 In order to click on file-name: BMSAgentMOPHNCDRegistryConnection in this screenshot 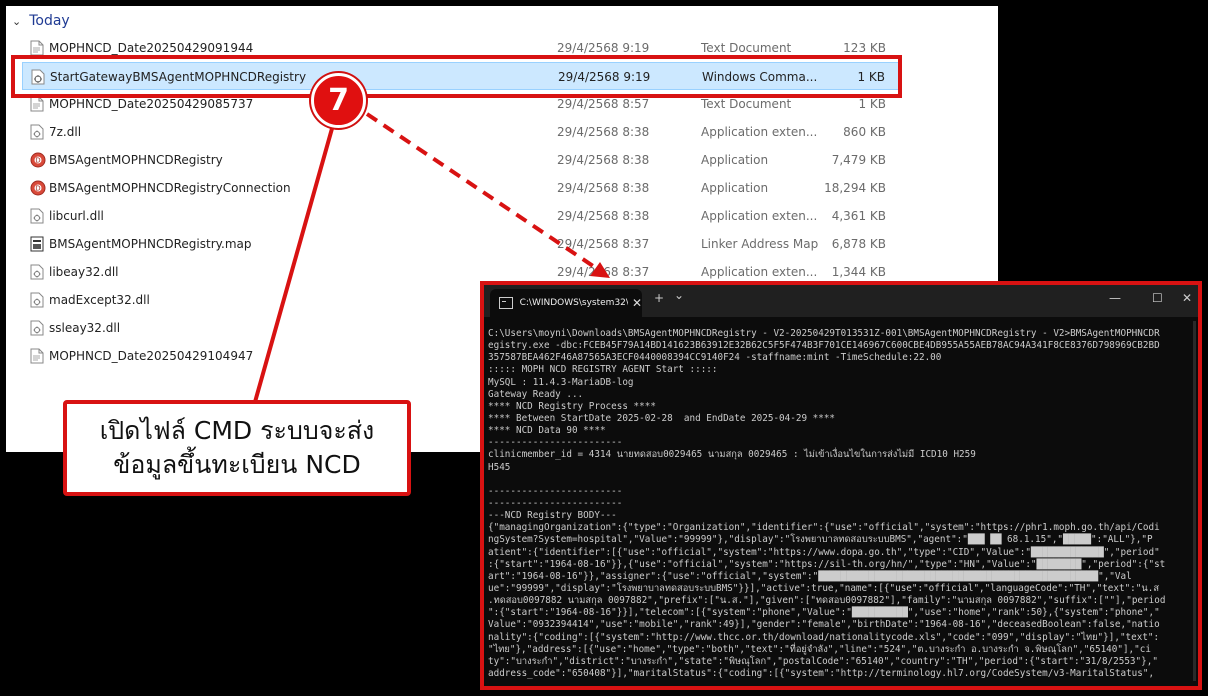, I will do `click(170, 188)`.